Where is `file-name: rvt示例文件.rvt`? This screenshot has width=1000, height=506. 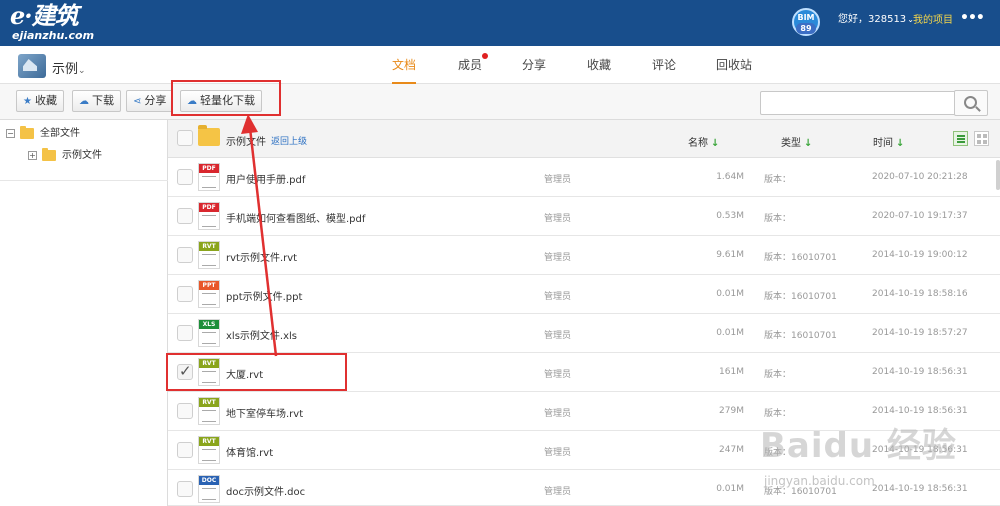
file-name: rvt示例文件.rvt is located at coordinates (261, 256).